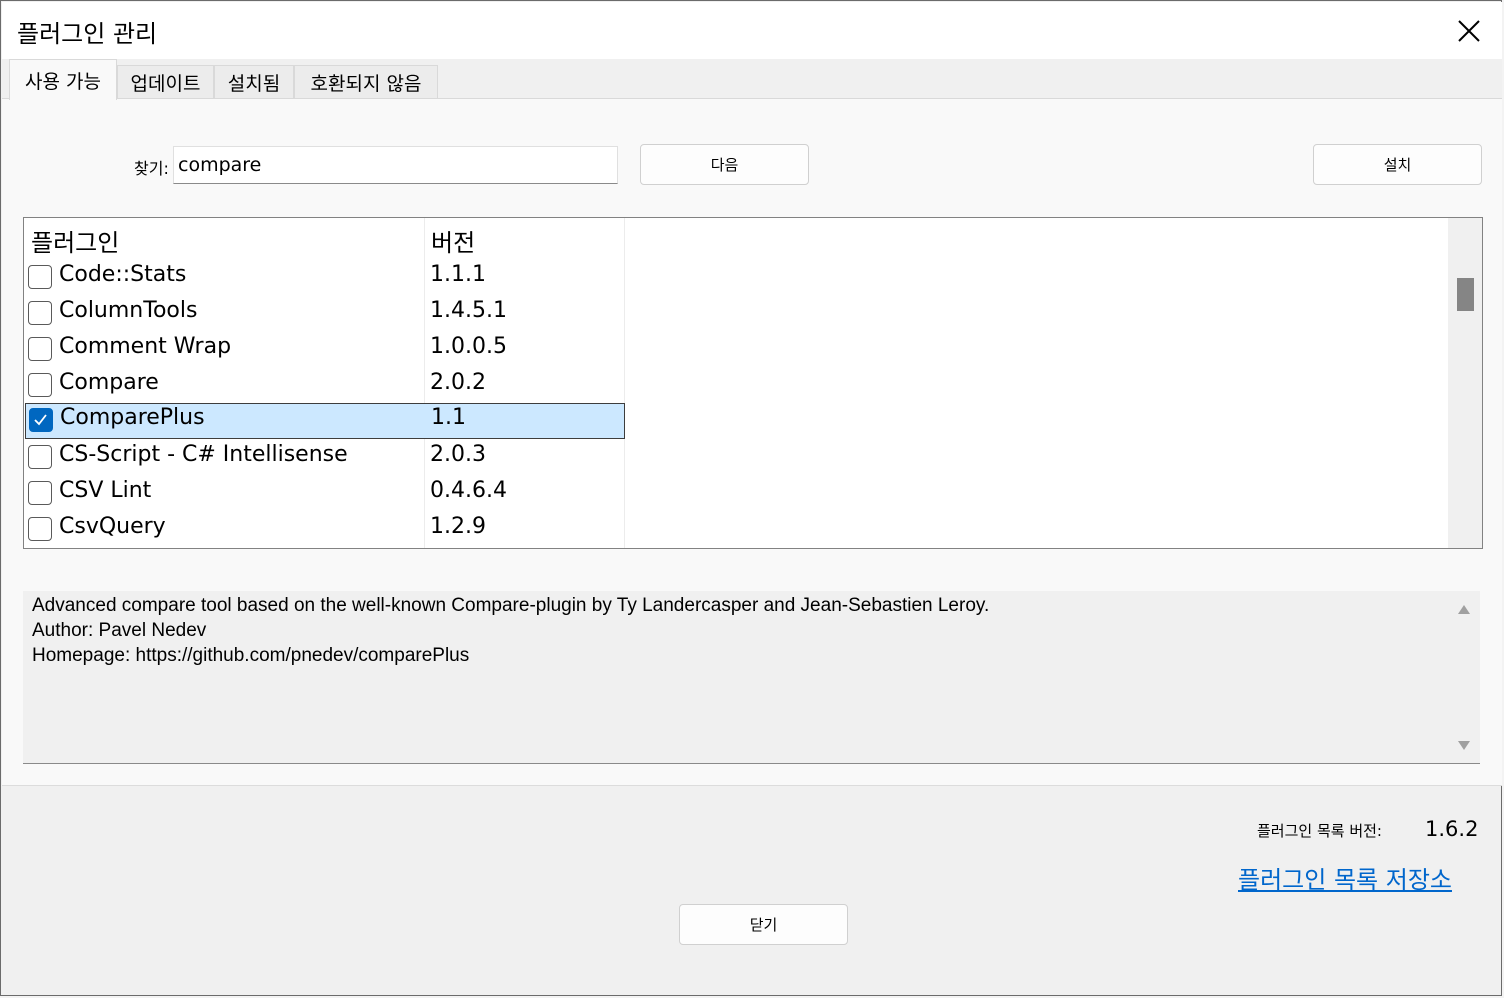 The image size is (1504, 998). What do you see at coordinates (395, 165) in the screenshot?
I see `search-input` at bounding box center [395, 165].